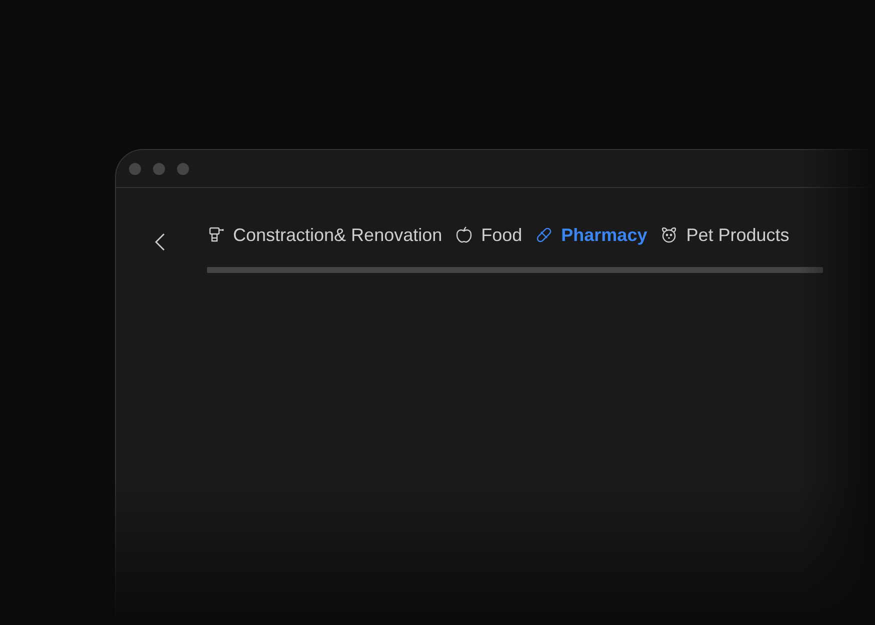 The width and height of the screenshot is (875, 625). Describe the element at coordinates (216, 235) in the screenshot. I see `drill-icon` at that location.